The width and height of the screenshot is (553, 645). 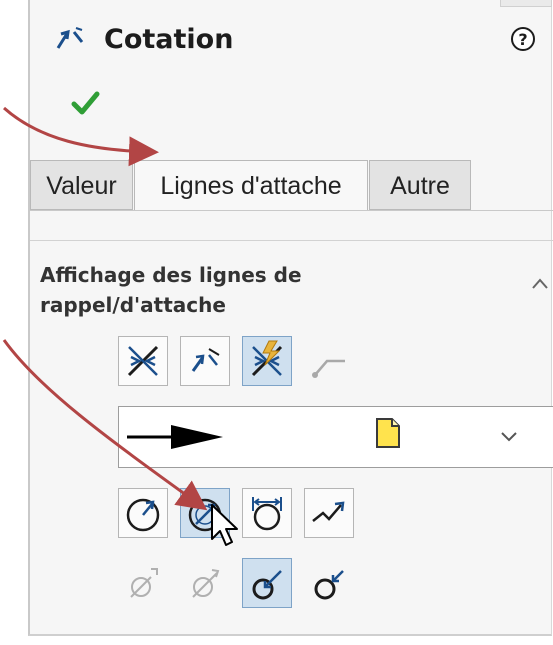 I want to click on diameter-outside-icon, so click(x=329, y=585).